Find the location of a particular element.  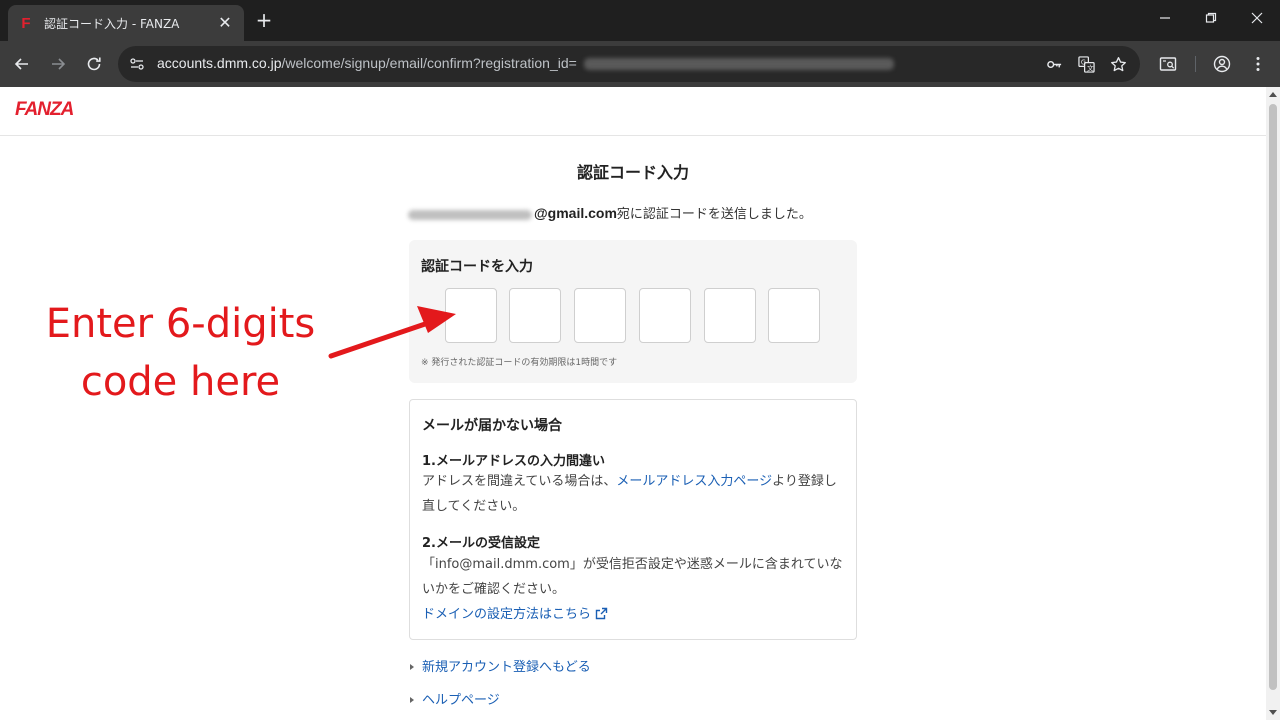

scroll-thumb is located at coordinates (1273, 397).